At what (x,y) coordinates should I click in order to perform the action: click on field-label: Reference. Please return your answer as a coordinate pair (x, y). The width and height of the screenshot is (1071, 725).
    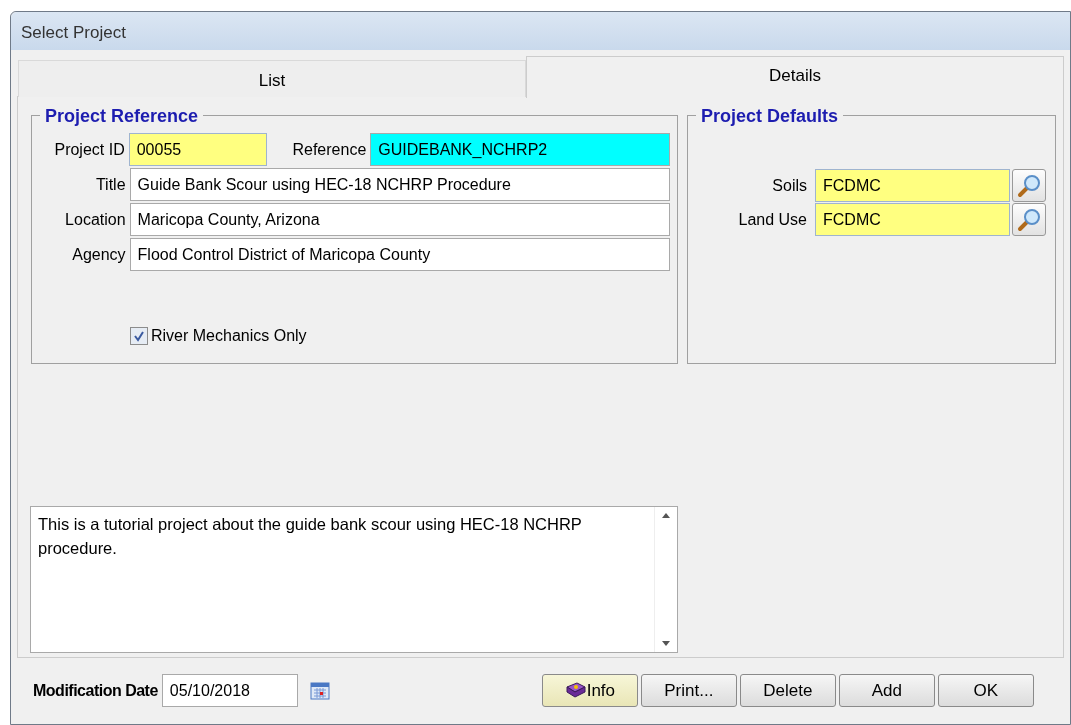
    Looking at the image, I should click on (329, 149).